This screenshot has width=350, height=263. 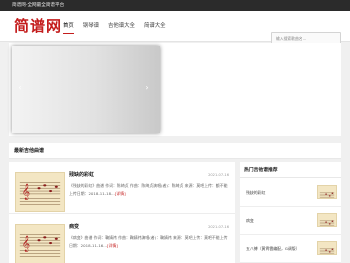 What do you see at coordinates (250, 221) in the screenshot?
I see `hot-item-label: 病变` at bounding box center [250, 221].